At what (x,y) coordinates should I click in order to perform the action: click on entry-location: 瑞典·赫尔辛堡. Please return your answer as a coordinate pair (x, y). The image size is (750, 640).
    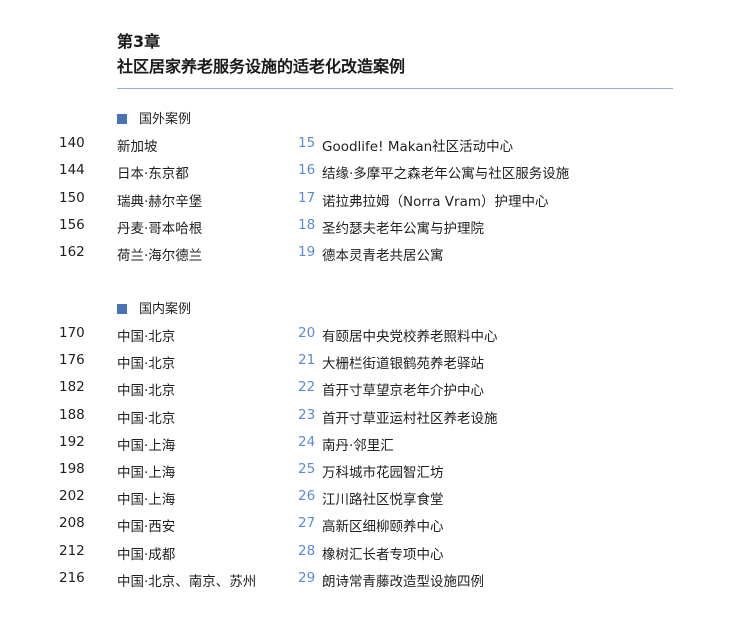
    Looking at the image, I should click on (160, 201).